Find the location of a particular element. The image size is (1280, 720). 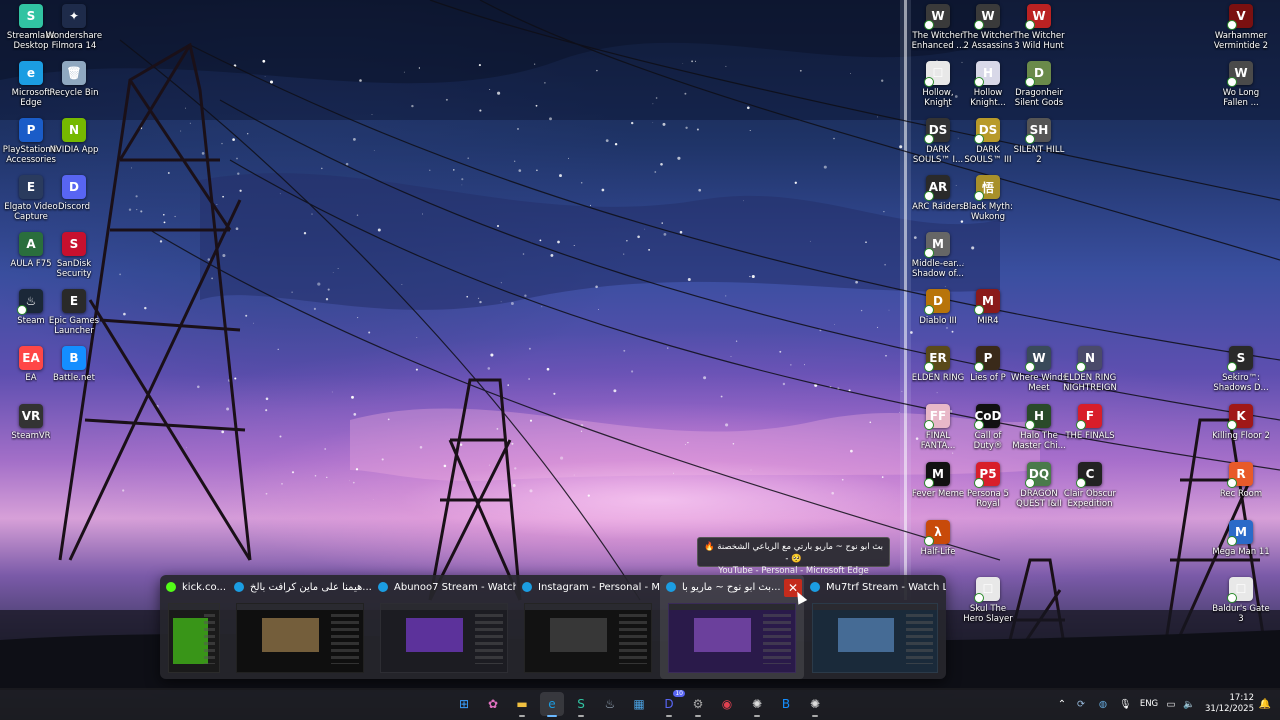

notification-bell-icon: 🔔 is located at coordinates (1265, 704).